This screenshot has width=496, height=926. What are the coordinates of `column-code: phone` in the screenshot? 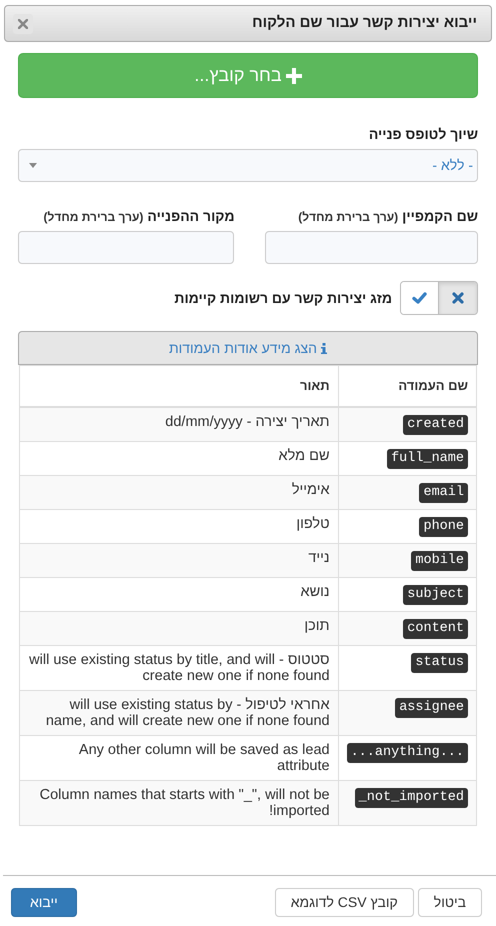 It's located at (443, 526).